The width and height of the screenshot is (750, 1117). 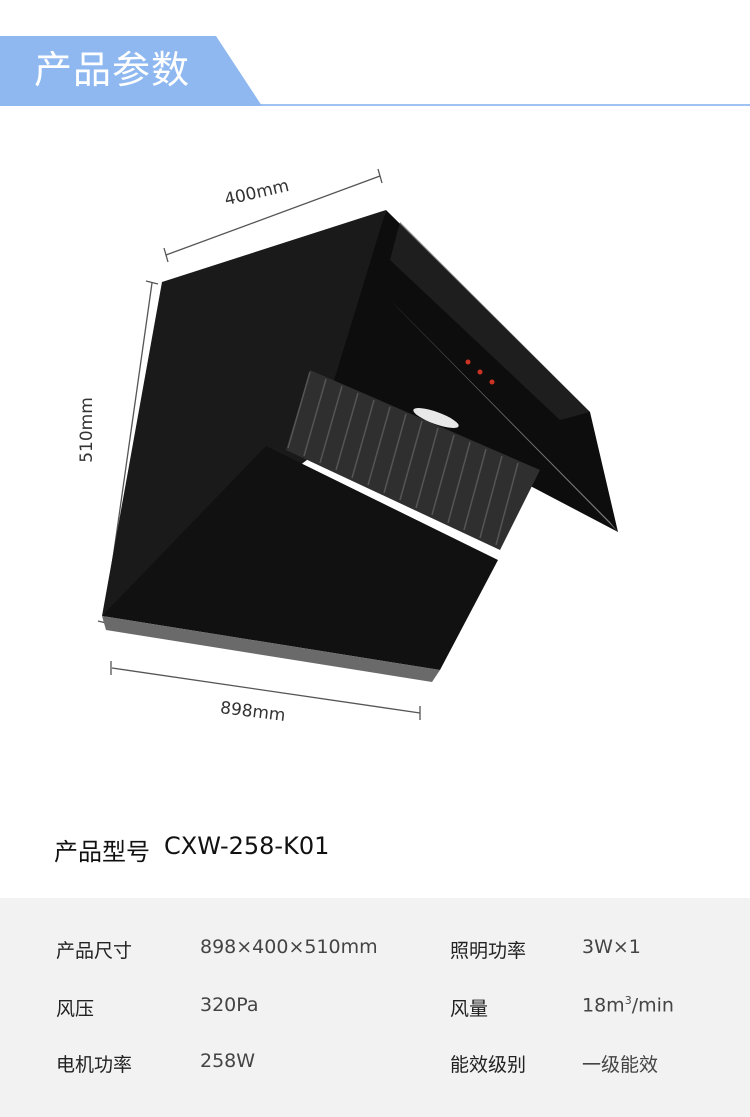 I want to click on model-label: 产品型号, so click(x=102, y=852).